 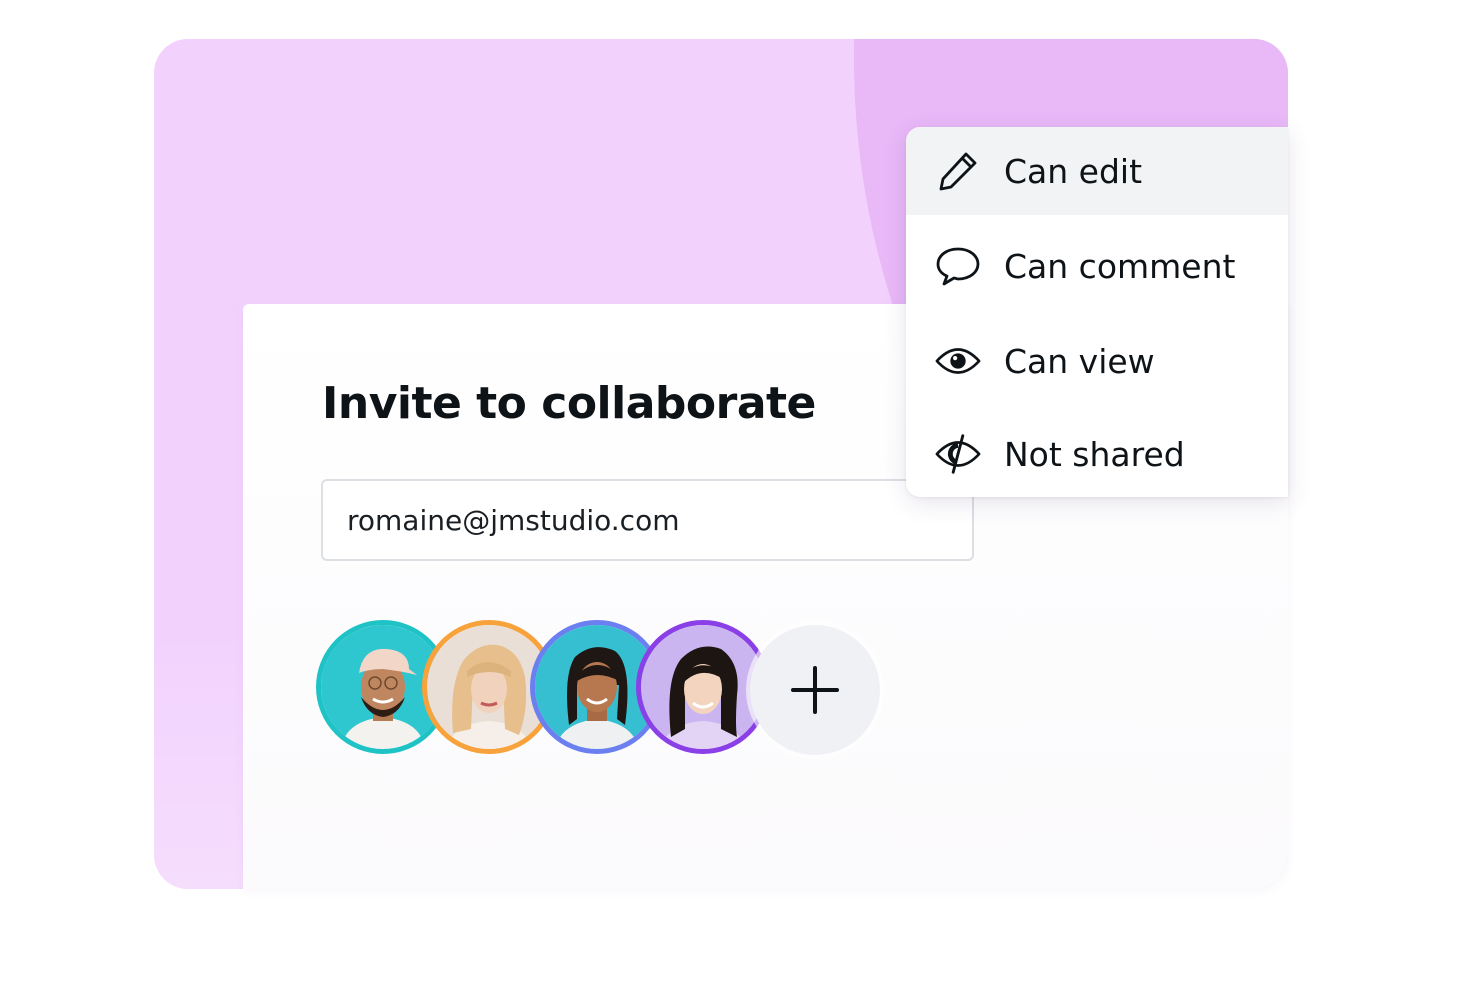 I want to click on menu-item-not-shared: Not shared, so click(x=1097, y=453).